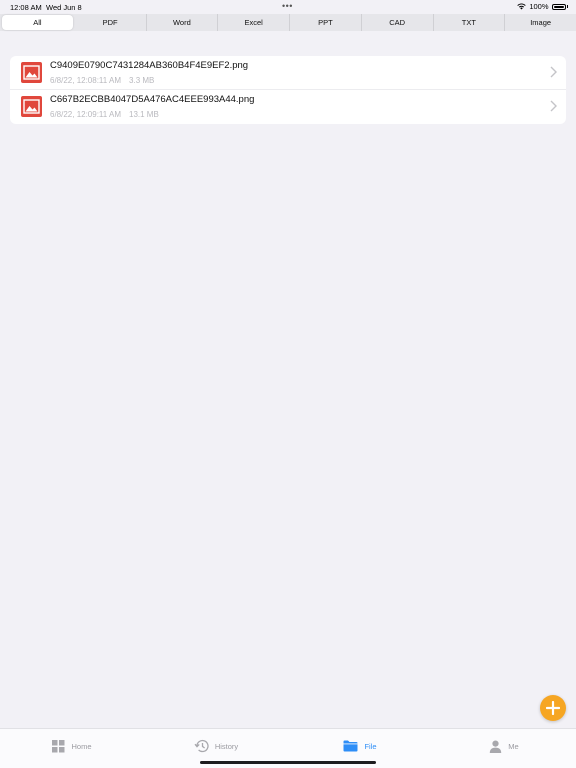  I want to click on tab-word: Word, so click(183, 22).